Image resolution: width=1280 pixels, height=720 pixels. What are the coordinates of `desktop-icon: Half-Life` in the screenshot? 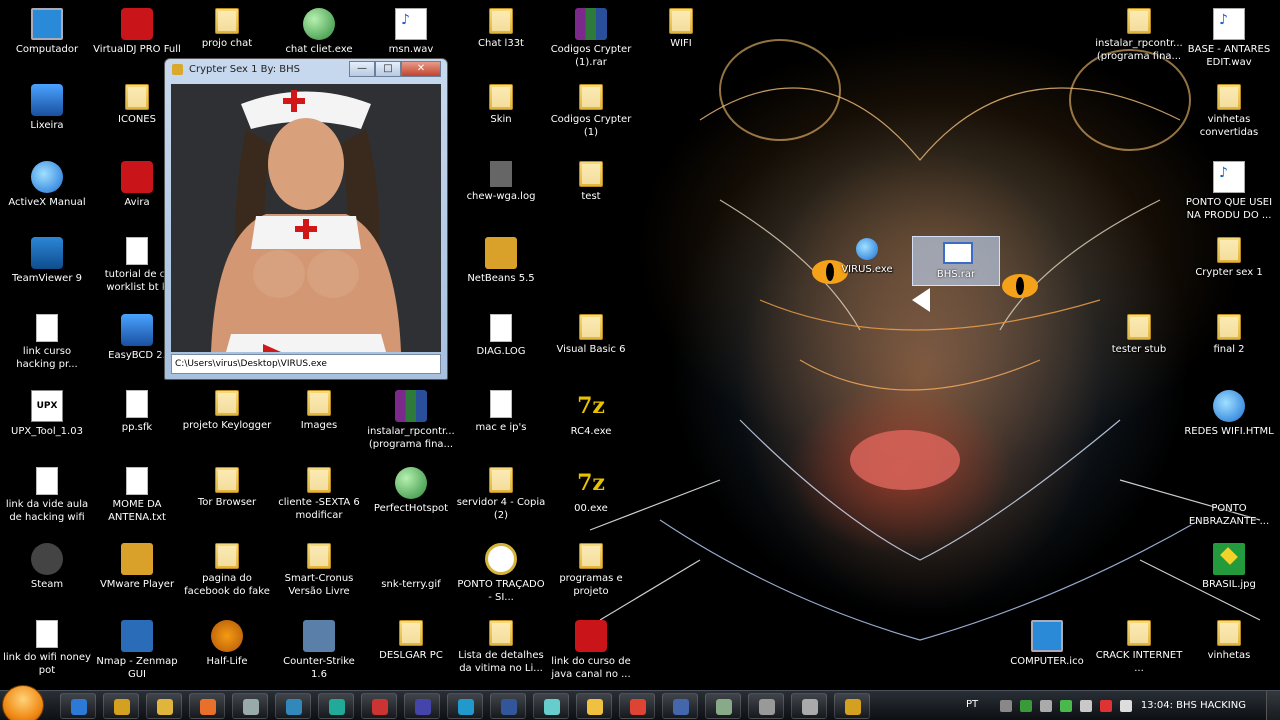 It's located at (227, 654).